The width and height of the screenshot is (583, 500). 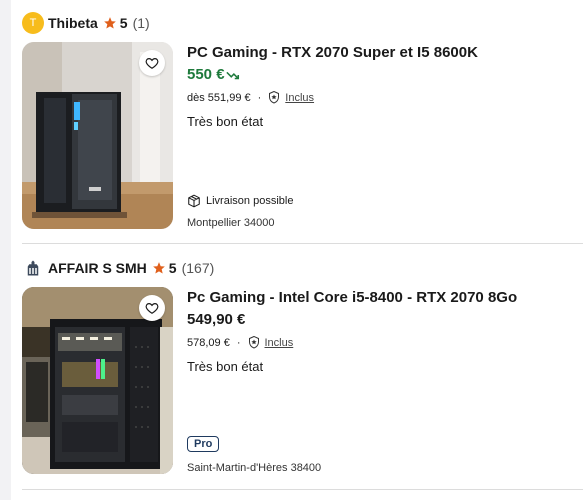 I want to click on listing-price: 550 €, so click(x=213, y=74).